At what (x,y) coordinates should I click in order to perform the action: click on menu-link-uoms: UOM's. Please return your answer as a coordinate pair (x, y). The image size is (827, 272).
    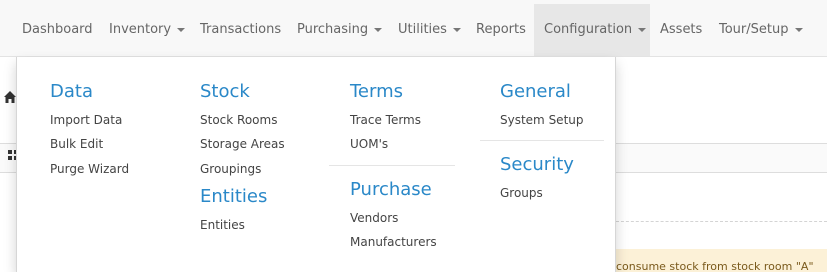
    Looking at the image, I should click on (369, 144).